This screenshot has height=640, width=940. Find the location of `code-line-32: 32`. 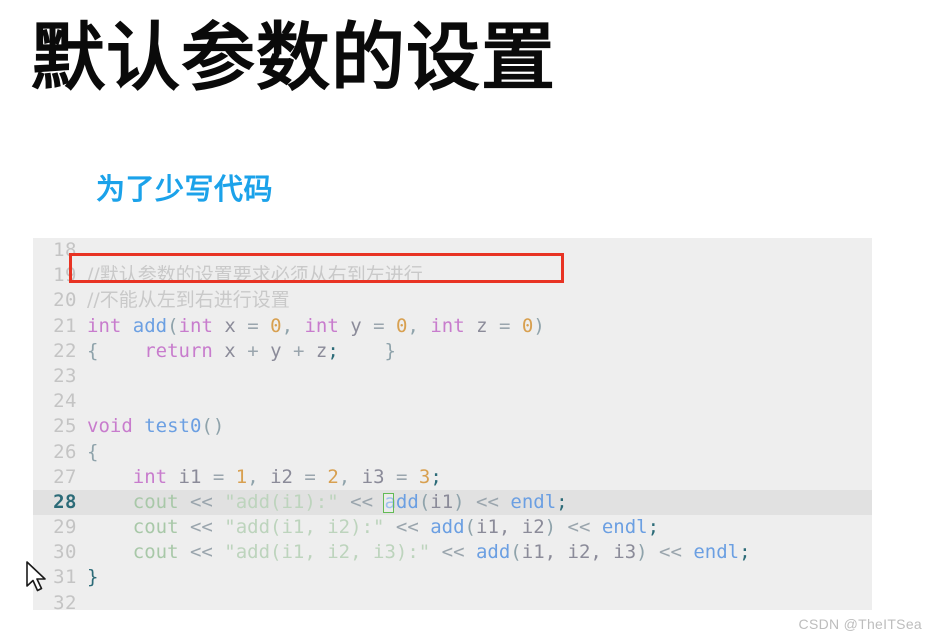

code-line-32: 32 is located at coordinates (452, 600).